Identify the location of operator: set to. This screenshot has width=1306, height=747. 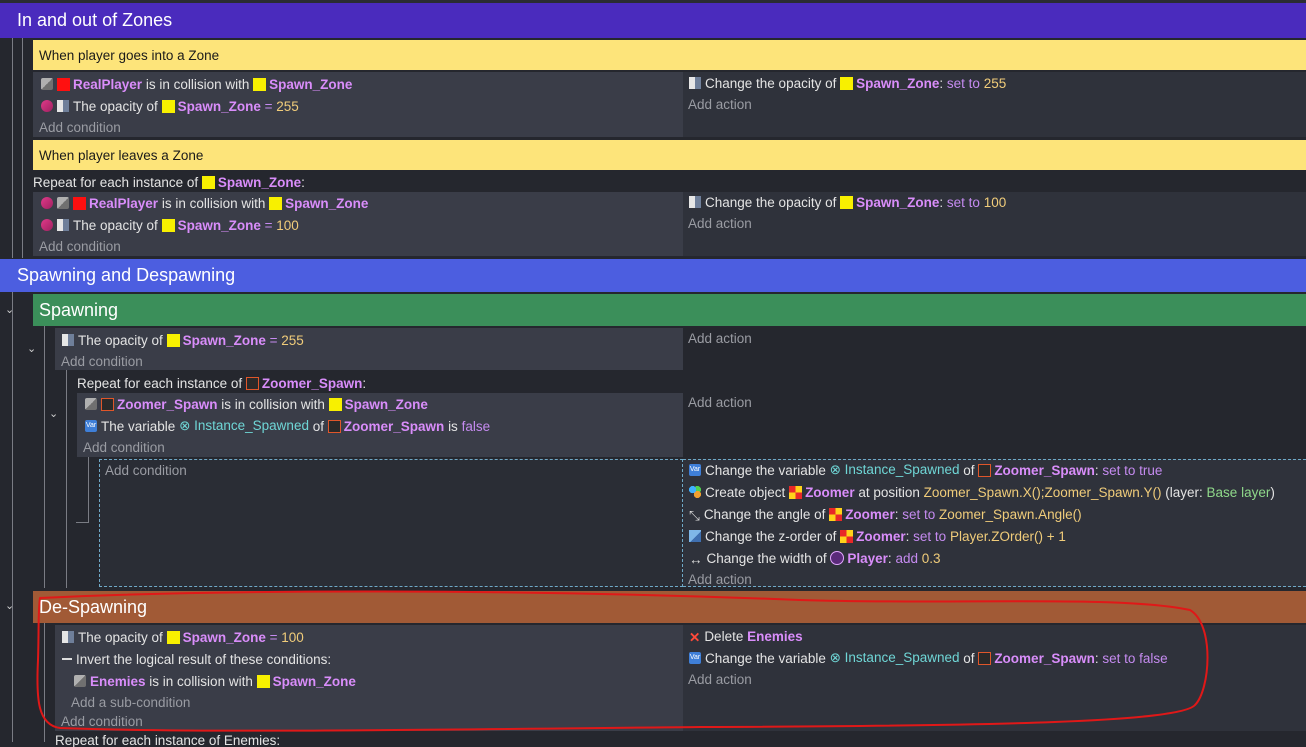
(930, 536).